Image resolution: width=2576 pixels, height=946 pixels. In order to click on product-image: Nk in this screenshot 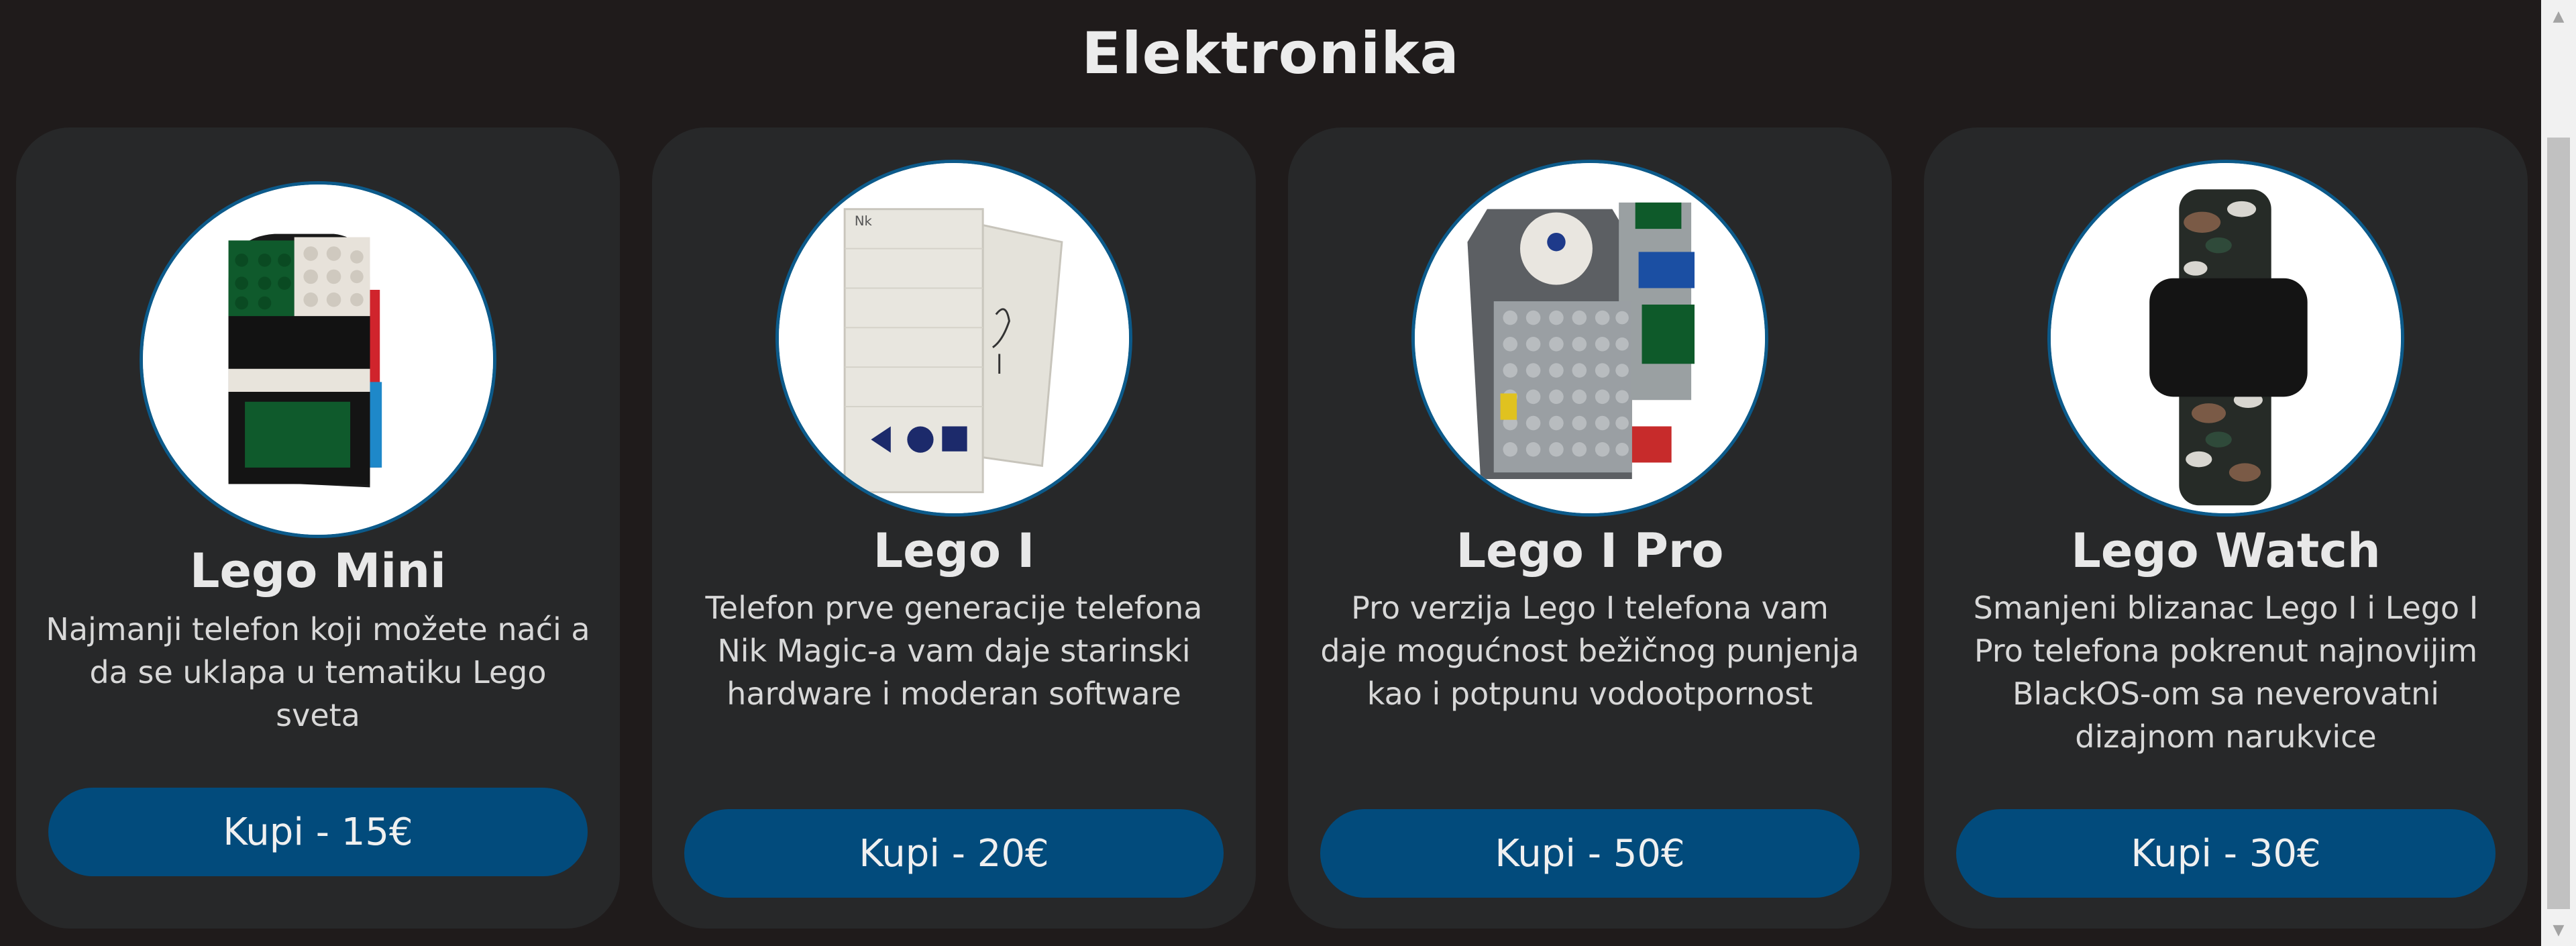, I will do `click(953, 338)`.